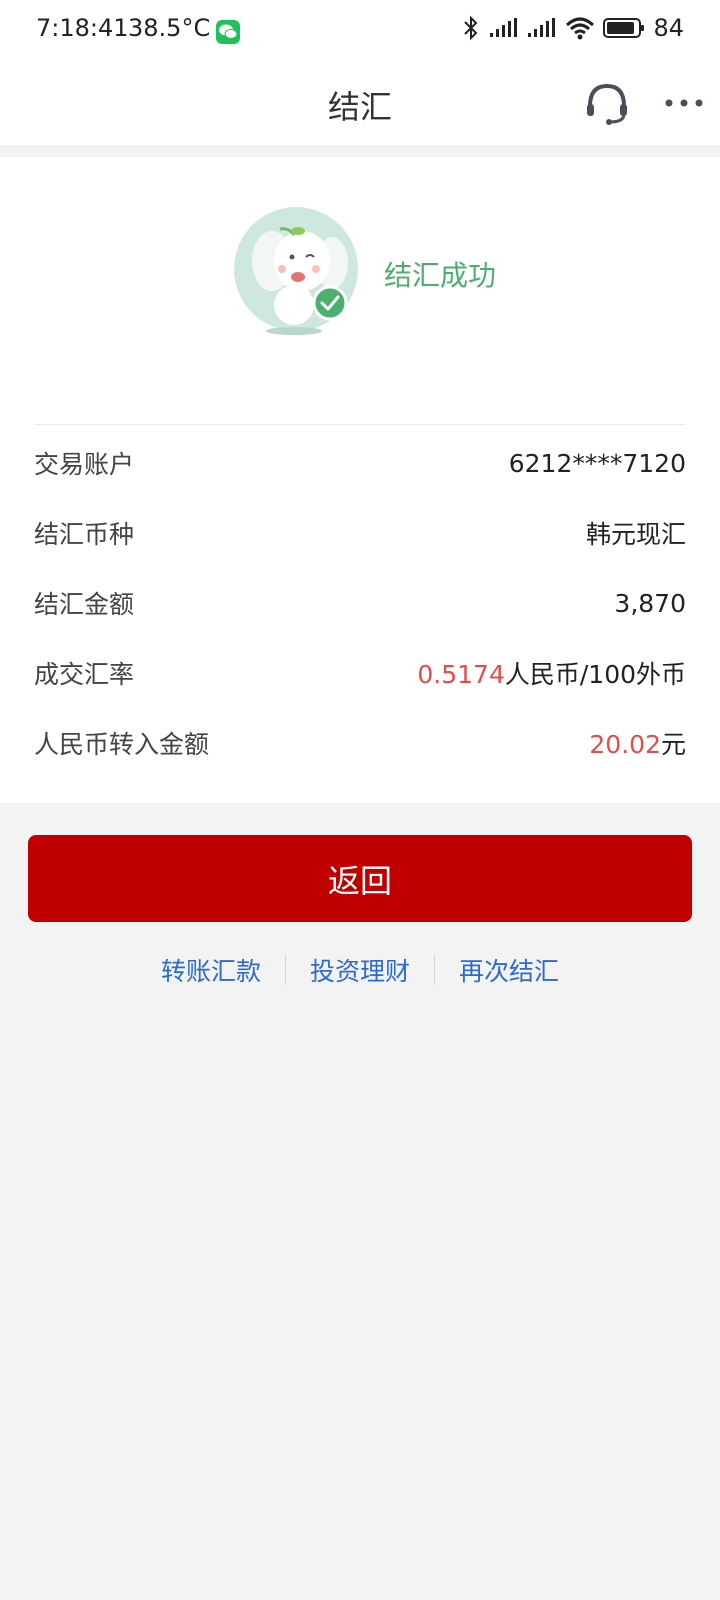 This screenshot has width=720, height=1600. I want to click on elephant-mascot-icon, so click(296, 271).